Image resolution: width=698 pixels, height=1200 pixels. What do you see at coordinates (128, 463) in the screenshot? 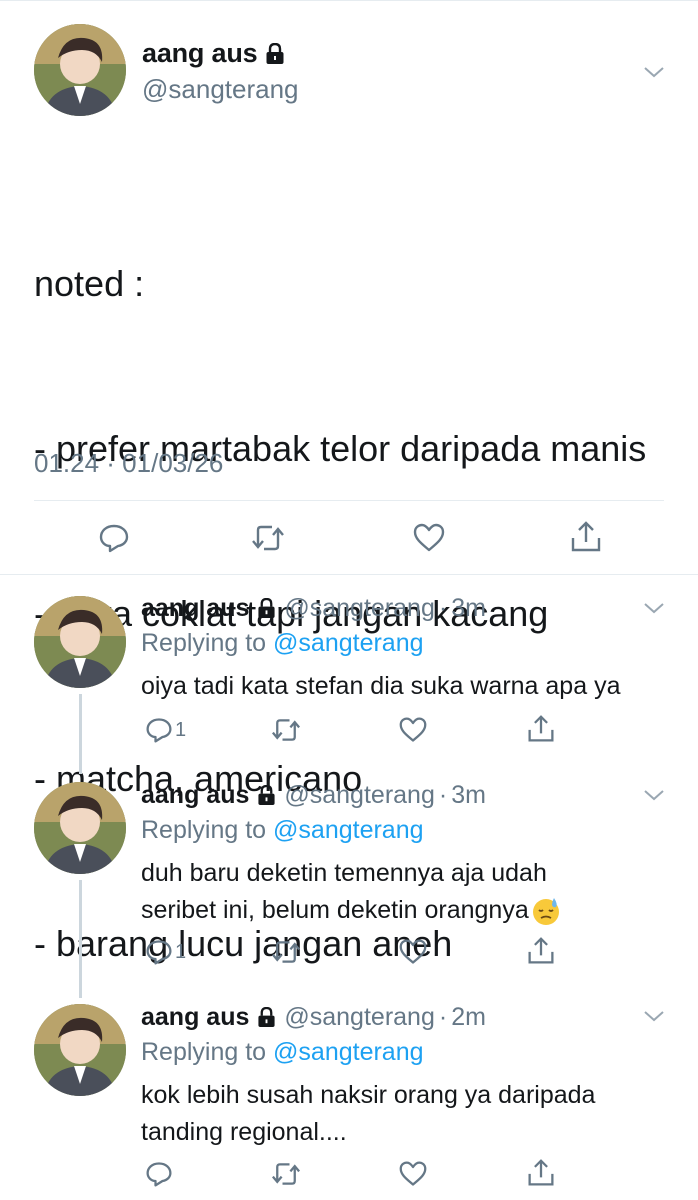
I see `tweet-timestamp: 01.24 · 01/03/26` at bounding box center [128, 463].